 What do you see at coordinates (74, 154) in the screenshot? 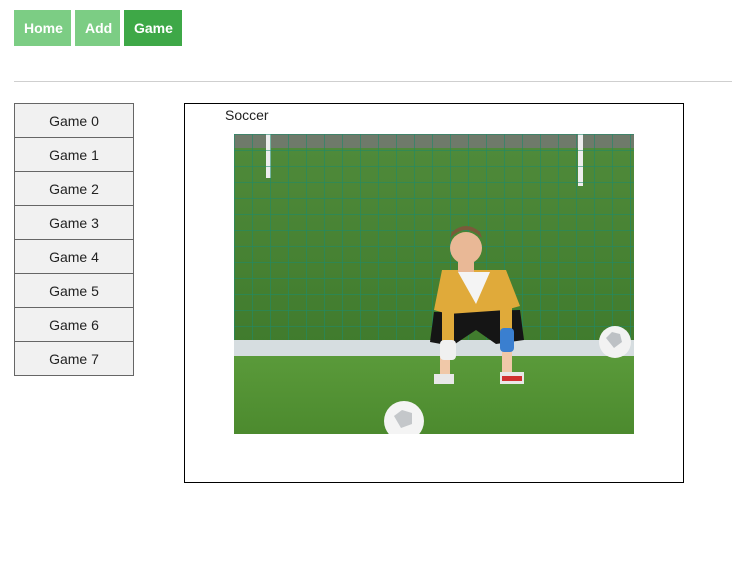
I see `game-list-item-1: Game 1` at bounding box center [74, 154].